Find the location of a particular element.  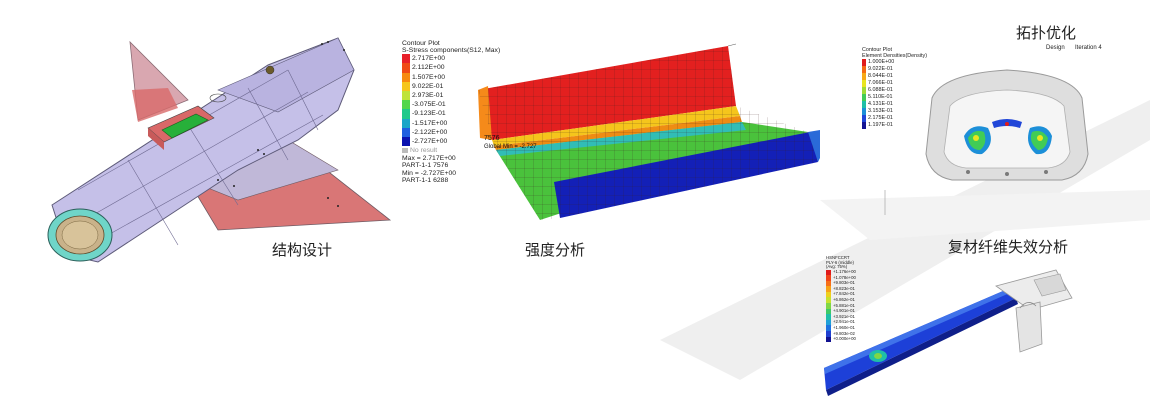

stress-legend-value: -9.123E-01 is located at coordinates (429, 114).